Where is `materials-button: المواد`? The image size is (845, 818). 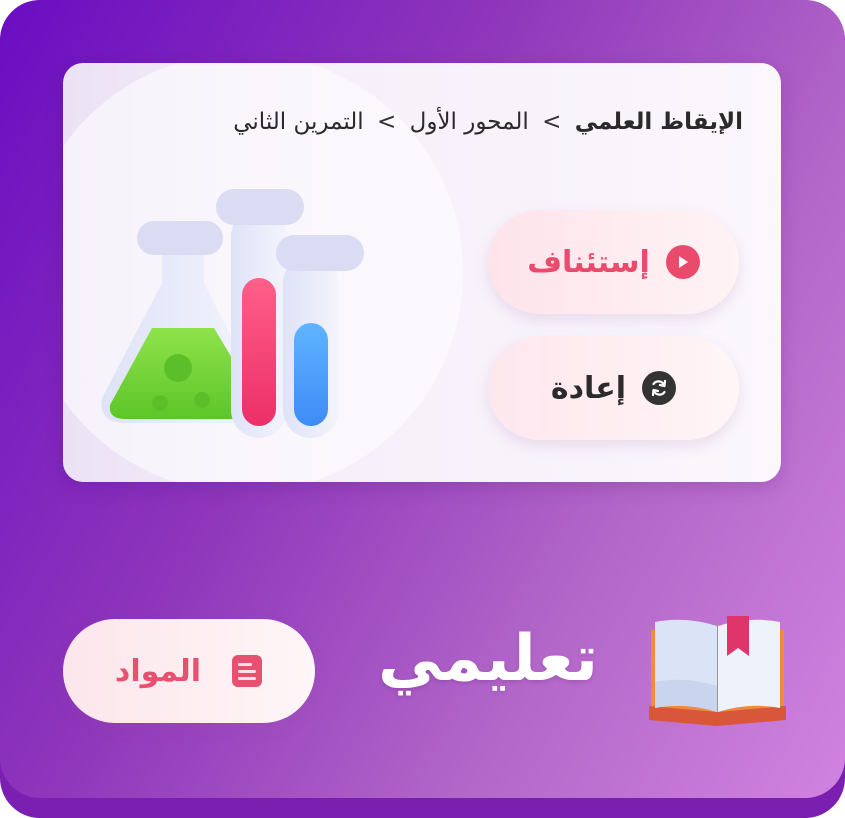 materials-button: المواد is located at coordinates (189, 671).